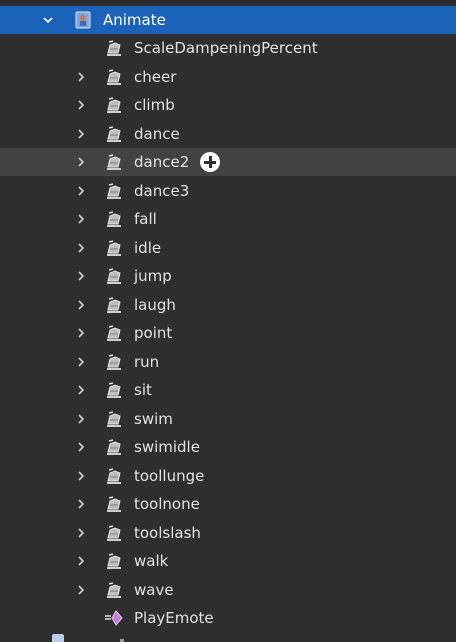  What do you see at coordinates (157, 134) in the screenshot?
I see `tree-row-label: dance` at bounding box center [157, 134].